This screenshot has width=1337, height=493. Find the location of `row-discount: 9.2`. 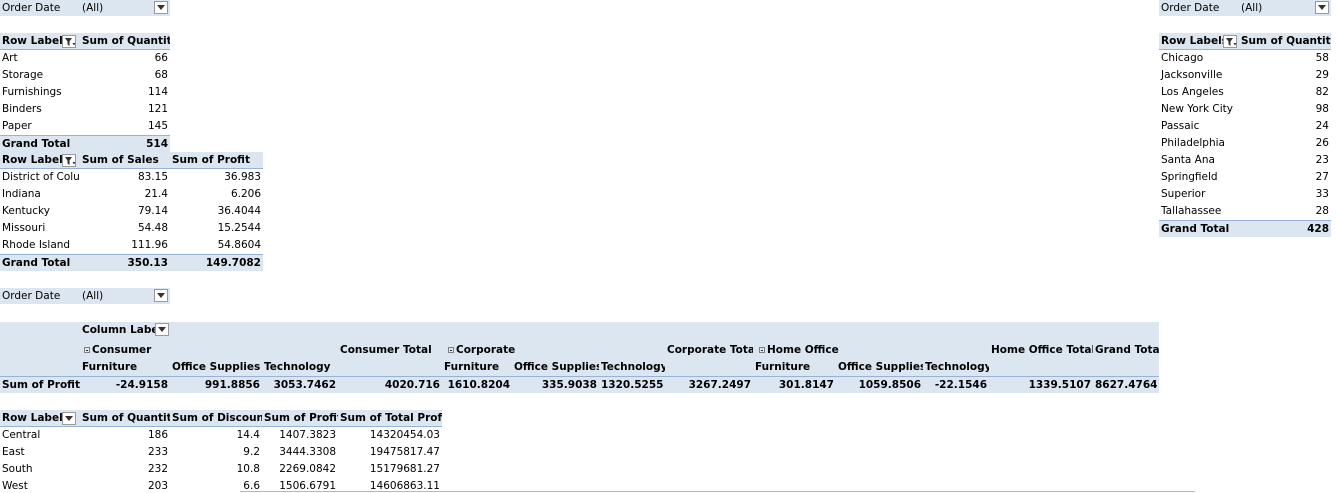

row-discount: 9.2 is located at coordinates (251, 452).